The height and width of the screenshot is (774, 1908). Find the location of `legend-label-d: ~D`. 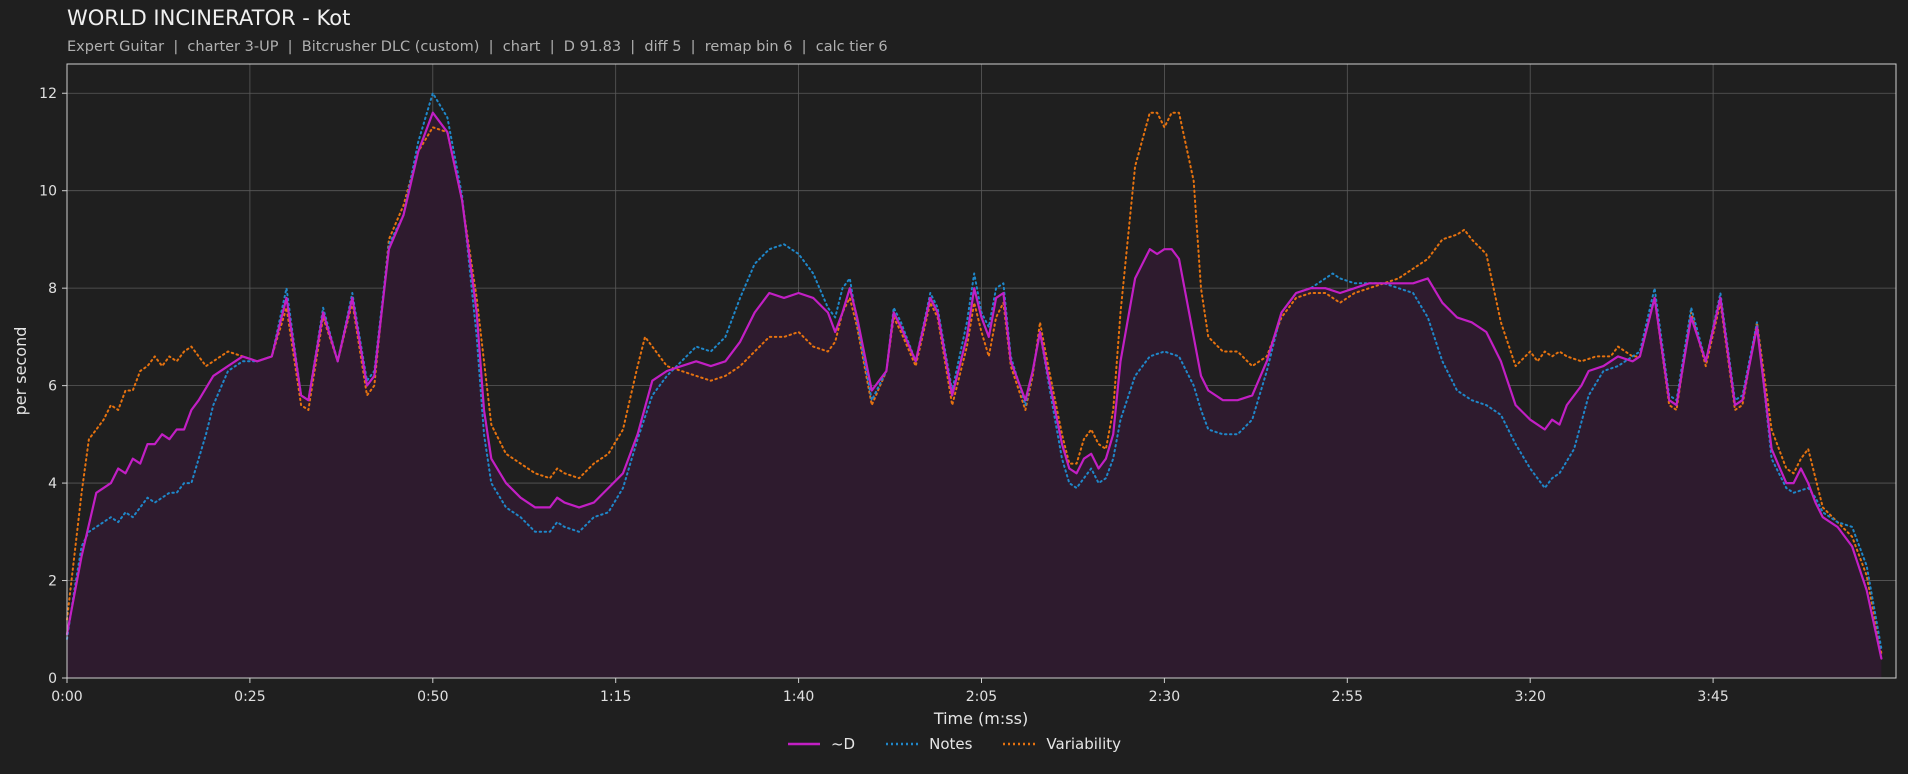

legend-label-d: ~D is located at coordinates (843, 744).